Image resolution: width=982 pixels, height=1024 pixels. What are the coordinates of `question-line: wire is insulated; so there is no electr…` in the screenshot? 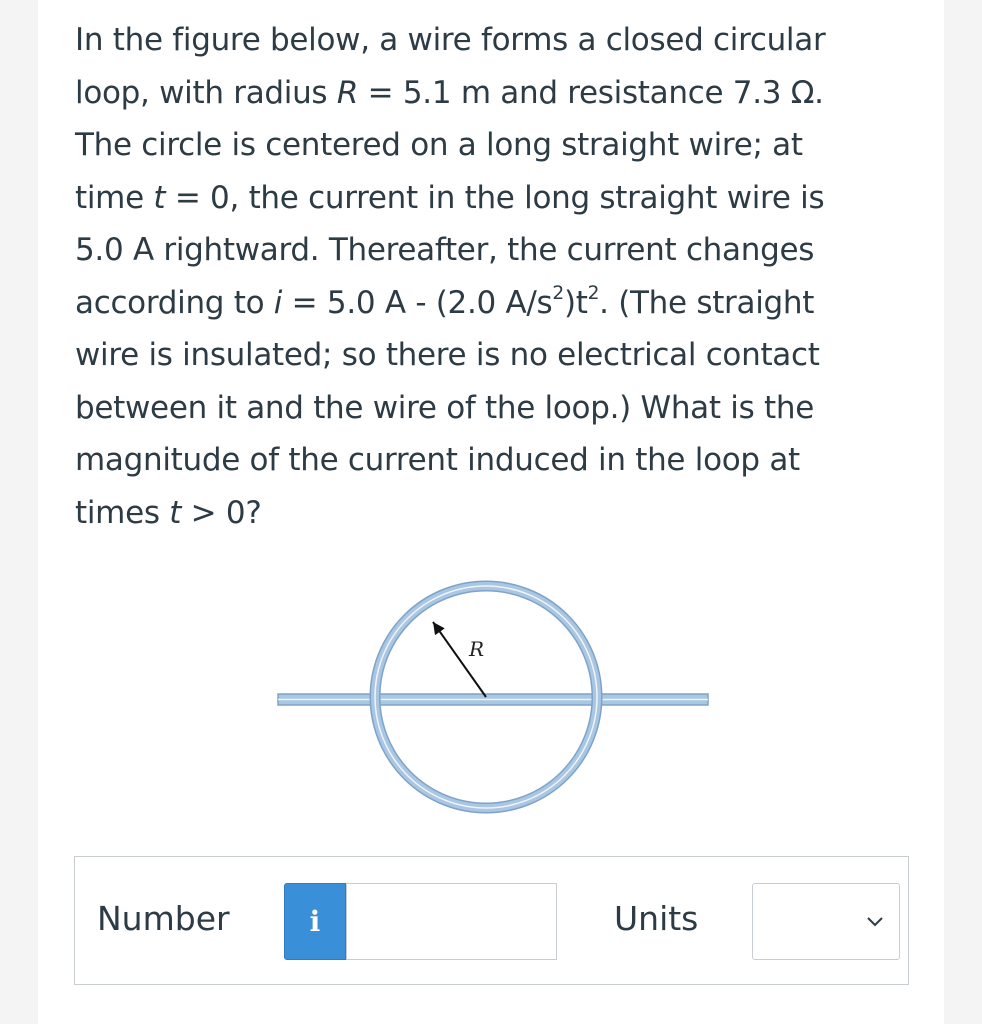 It's located at (447, 355).